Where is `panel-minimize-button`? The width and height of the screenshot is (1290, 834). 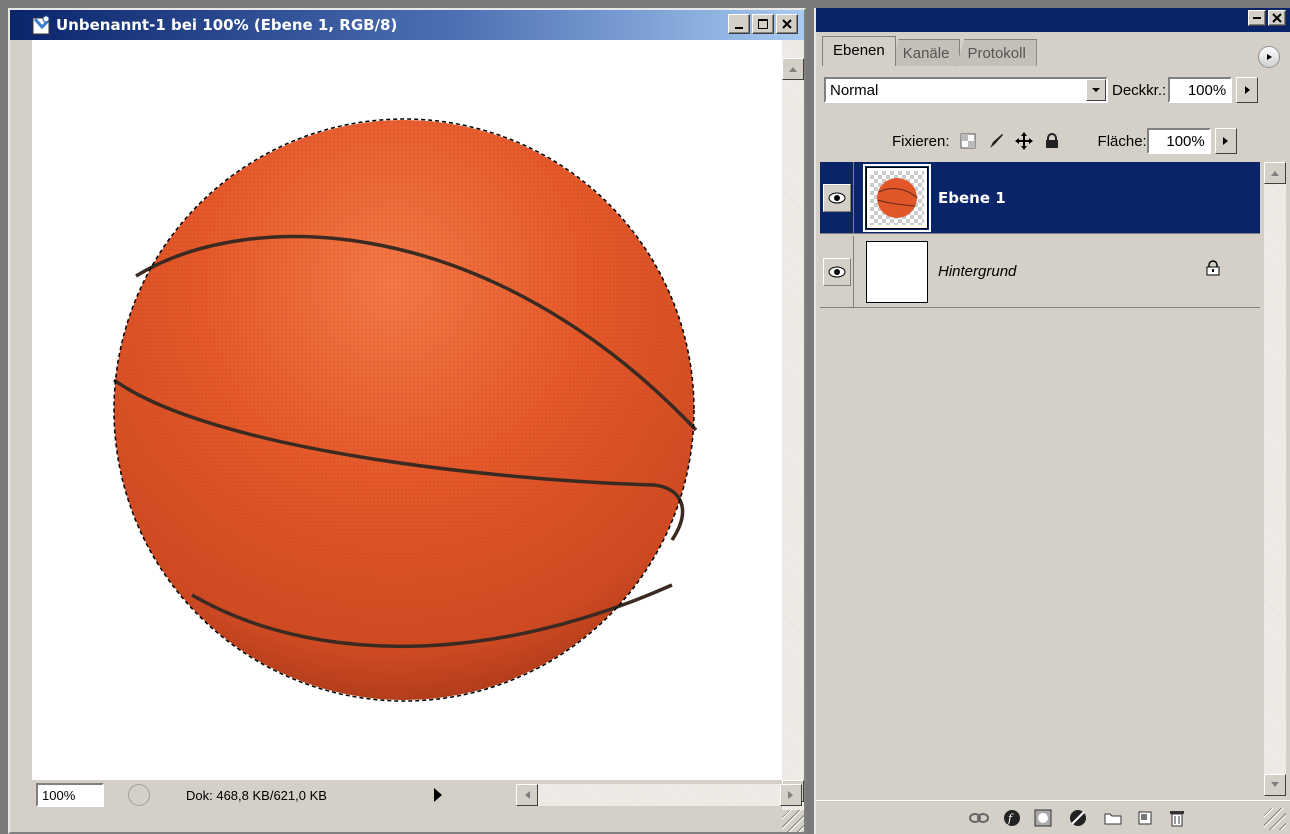
panel-minimize-button is located at coordinates (1257, 18).